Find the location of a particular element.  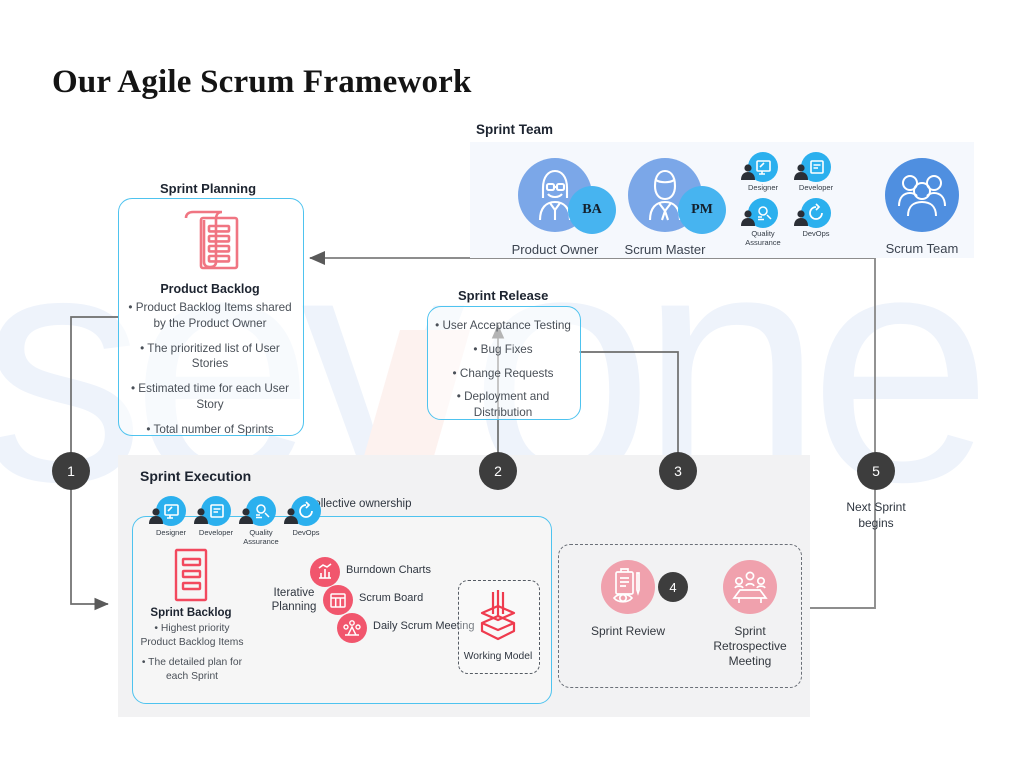

team-role-devops: DevOps is located at coordinates (816, 218).